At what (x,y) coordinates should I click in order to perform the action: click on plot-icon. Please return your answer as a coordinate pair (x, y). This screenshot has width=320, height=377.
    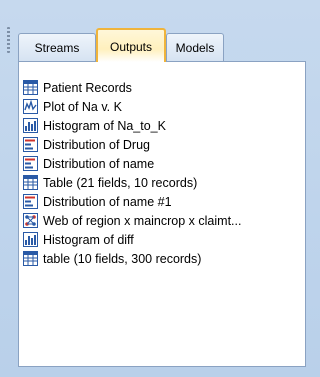
    Looking at the image, I should click on (30, 106).